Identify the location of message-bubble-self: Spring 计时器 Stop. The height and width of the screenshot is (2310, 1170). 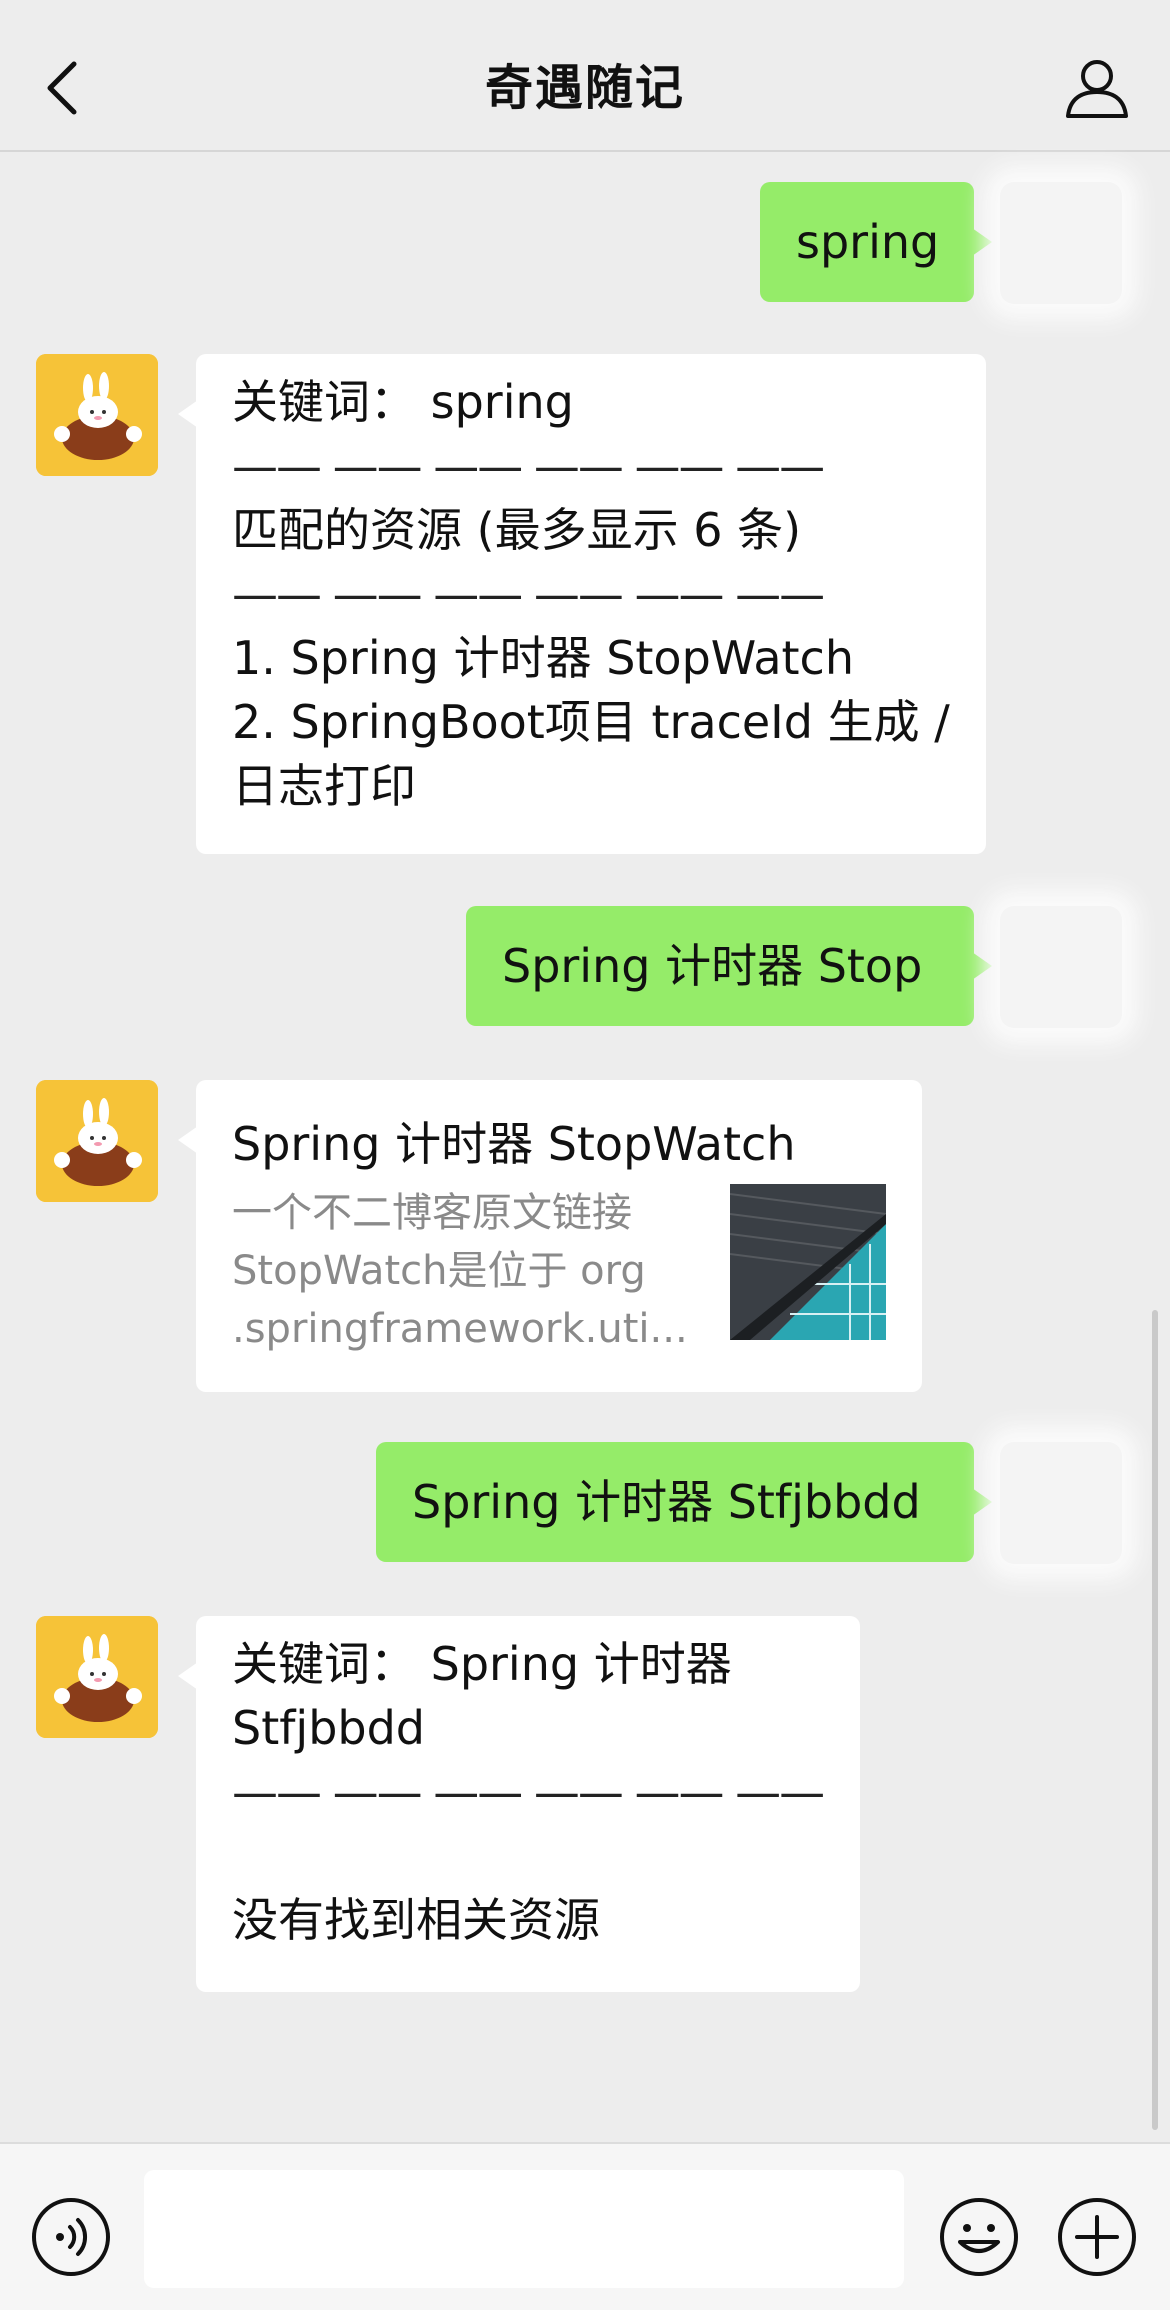
(729, 966).